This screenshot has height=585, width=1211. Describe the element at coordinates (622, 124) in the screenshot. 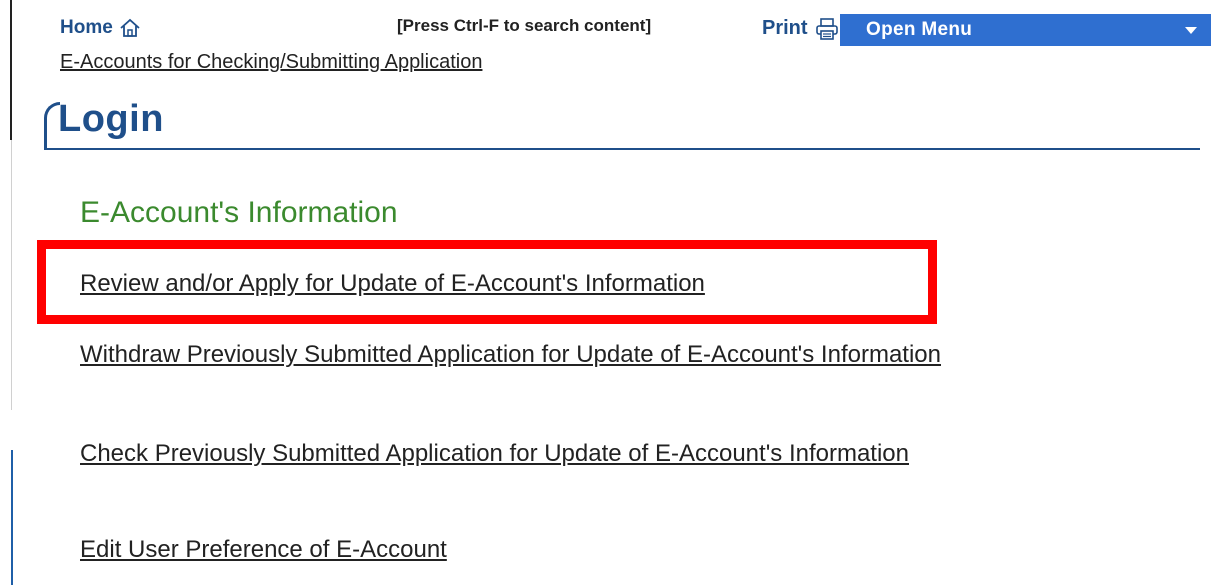

I see `page-title-block: Login` at that location.